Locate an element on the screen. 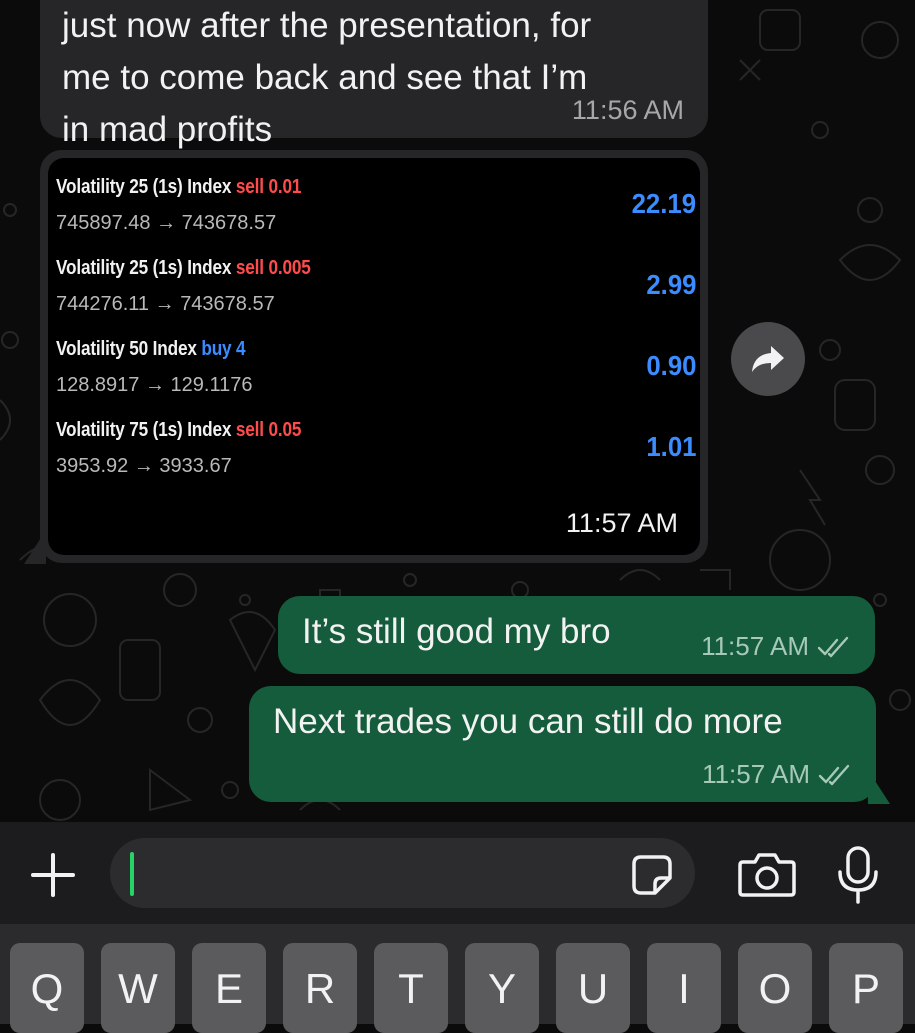  keyboard: Q W E R T Y U I O P is located at coordinates (457, 978).